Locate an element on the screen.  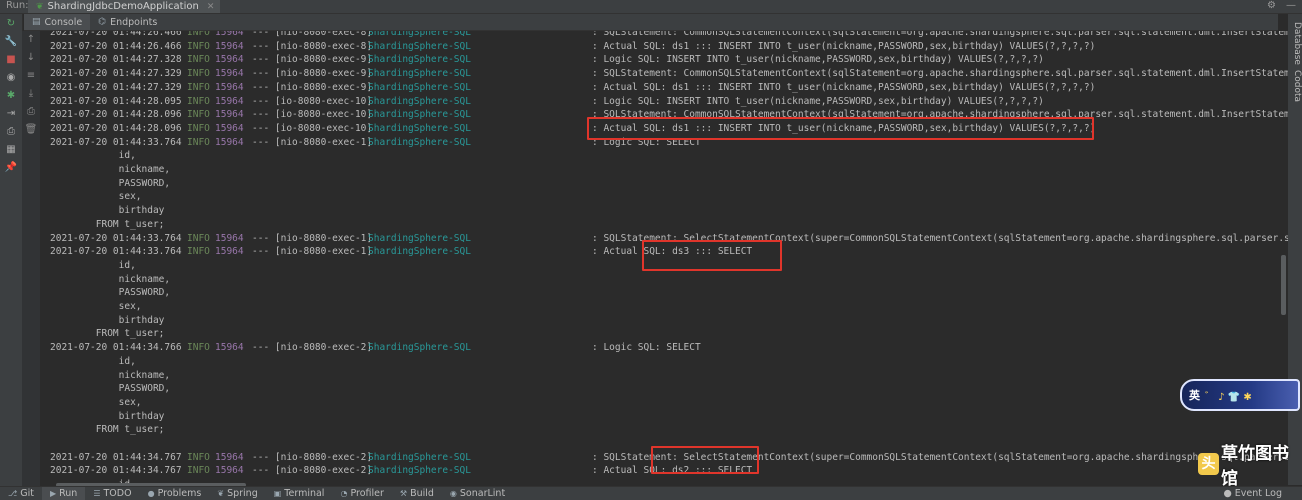
codota-panel-tab: Codota is located at coordinates (1295, 86).